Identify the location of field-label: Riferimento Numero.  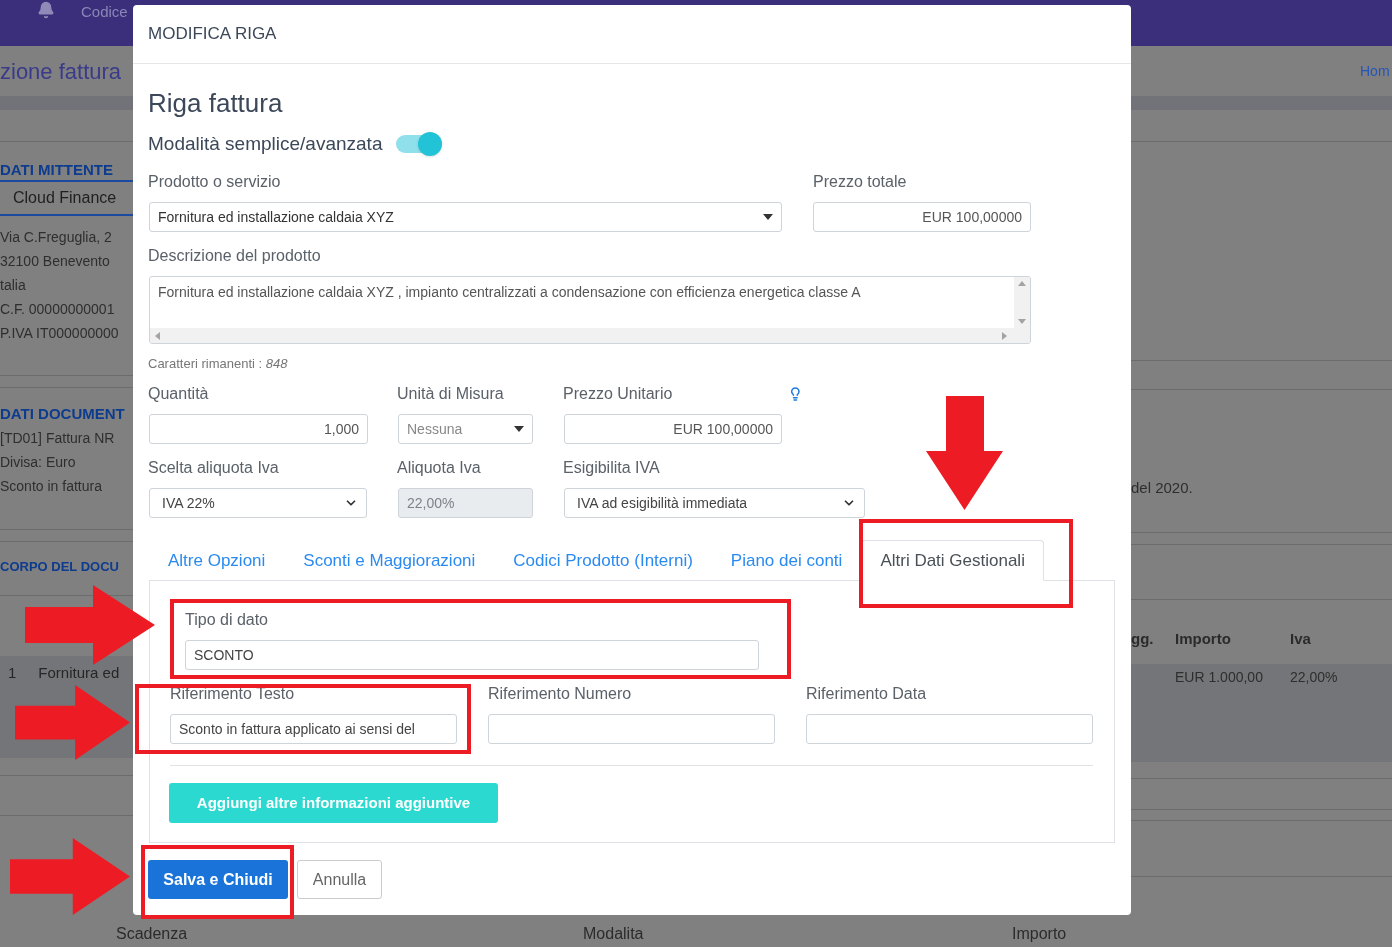
(560, 694).